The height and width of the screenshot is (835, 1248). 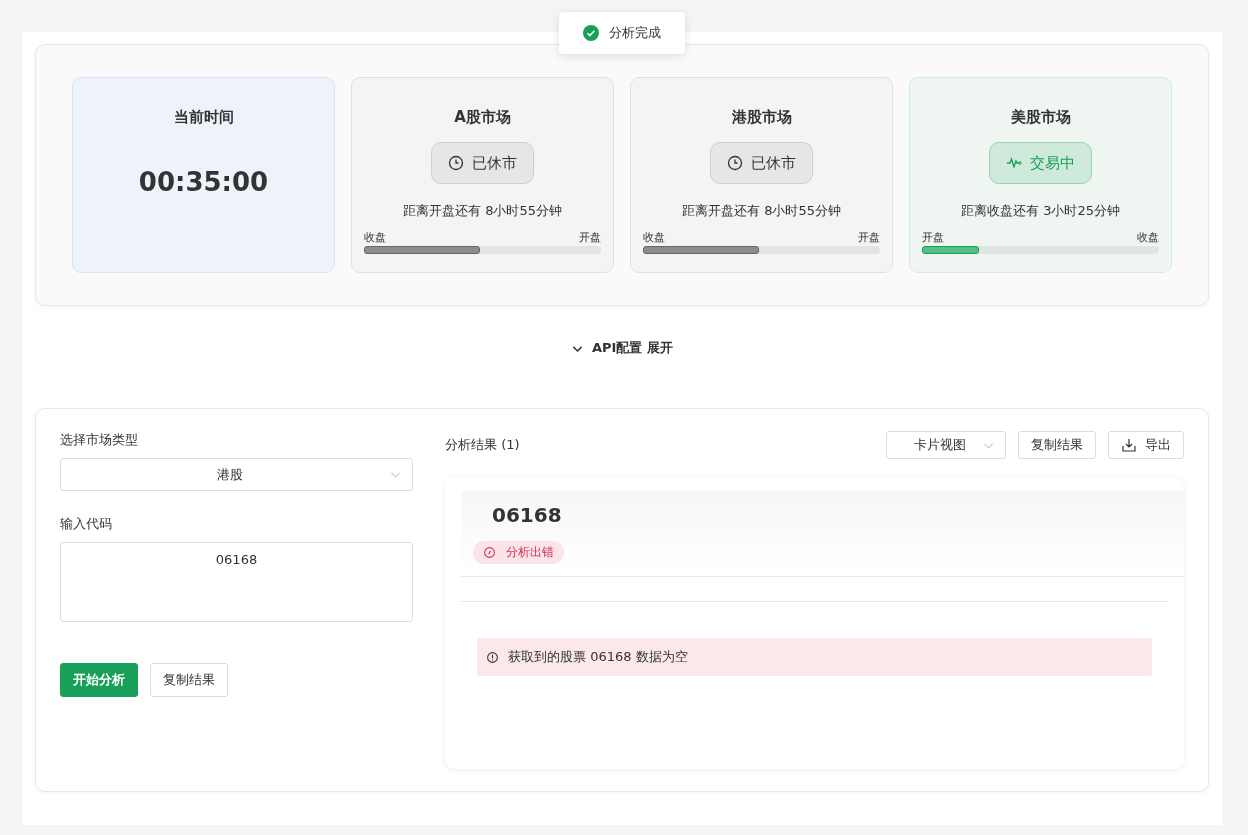 I want to click on card-title: A股市场, so click(x=482, y=117).